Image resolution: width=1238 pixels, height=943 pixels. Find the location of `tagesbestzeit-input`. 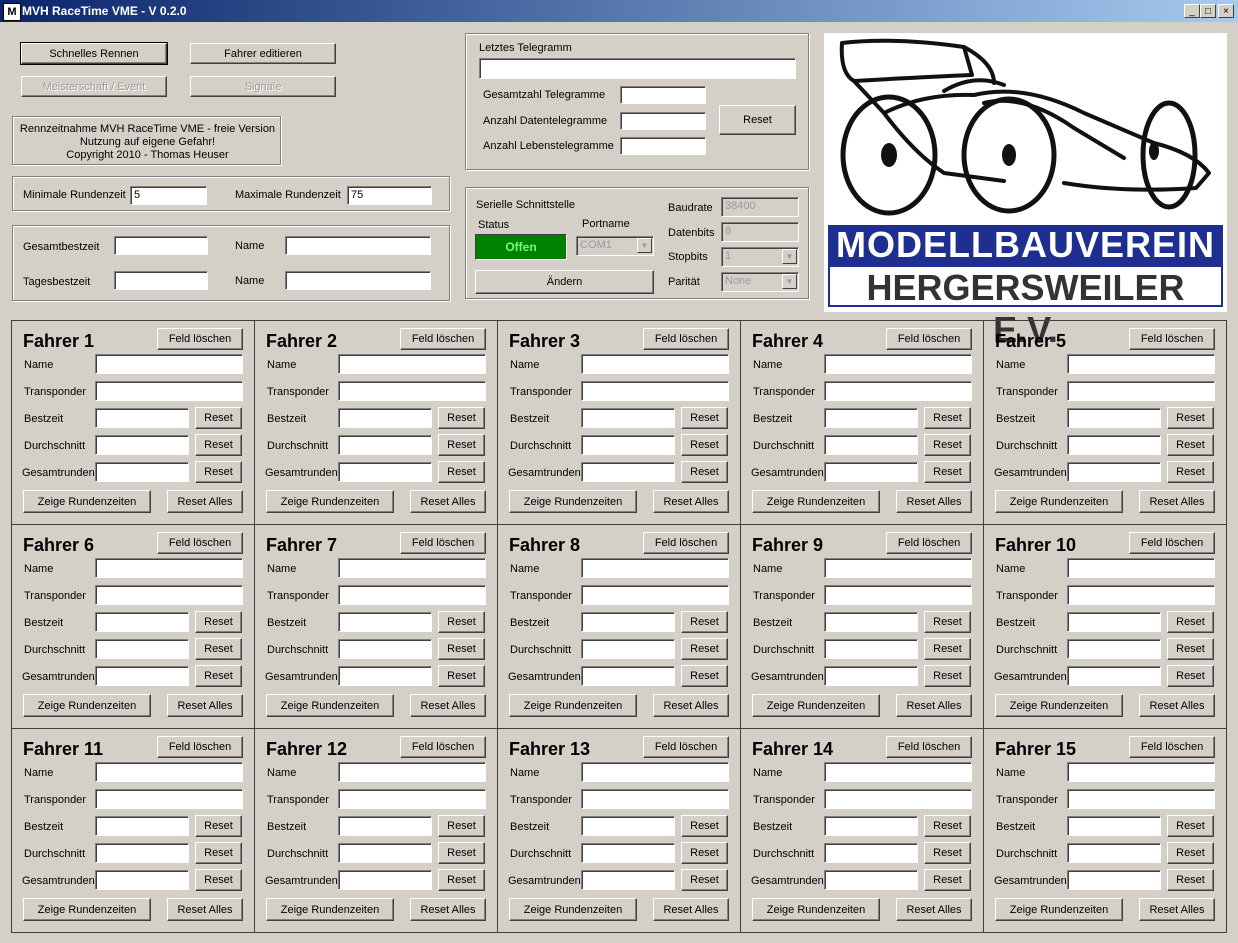

tagesbestzeit-input is located at coordinates (161, 280).